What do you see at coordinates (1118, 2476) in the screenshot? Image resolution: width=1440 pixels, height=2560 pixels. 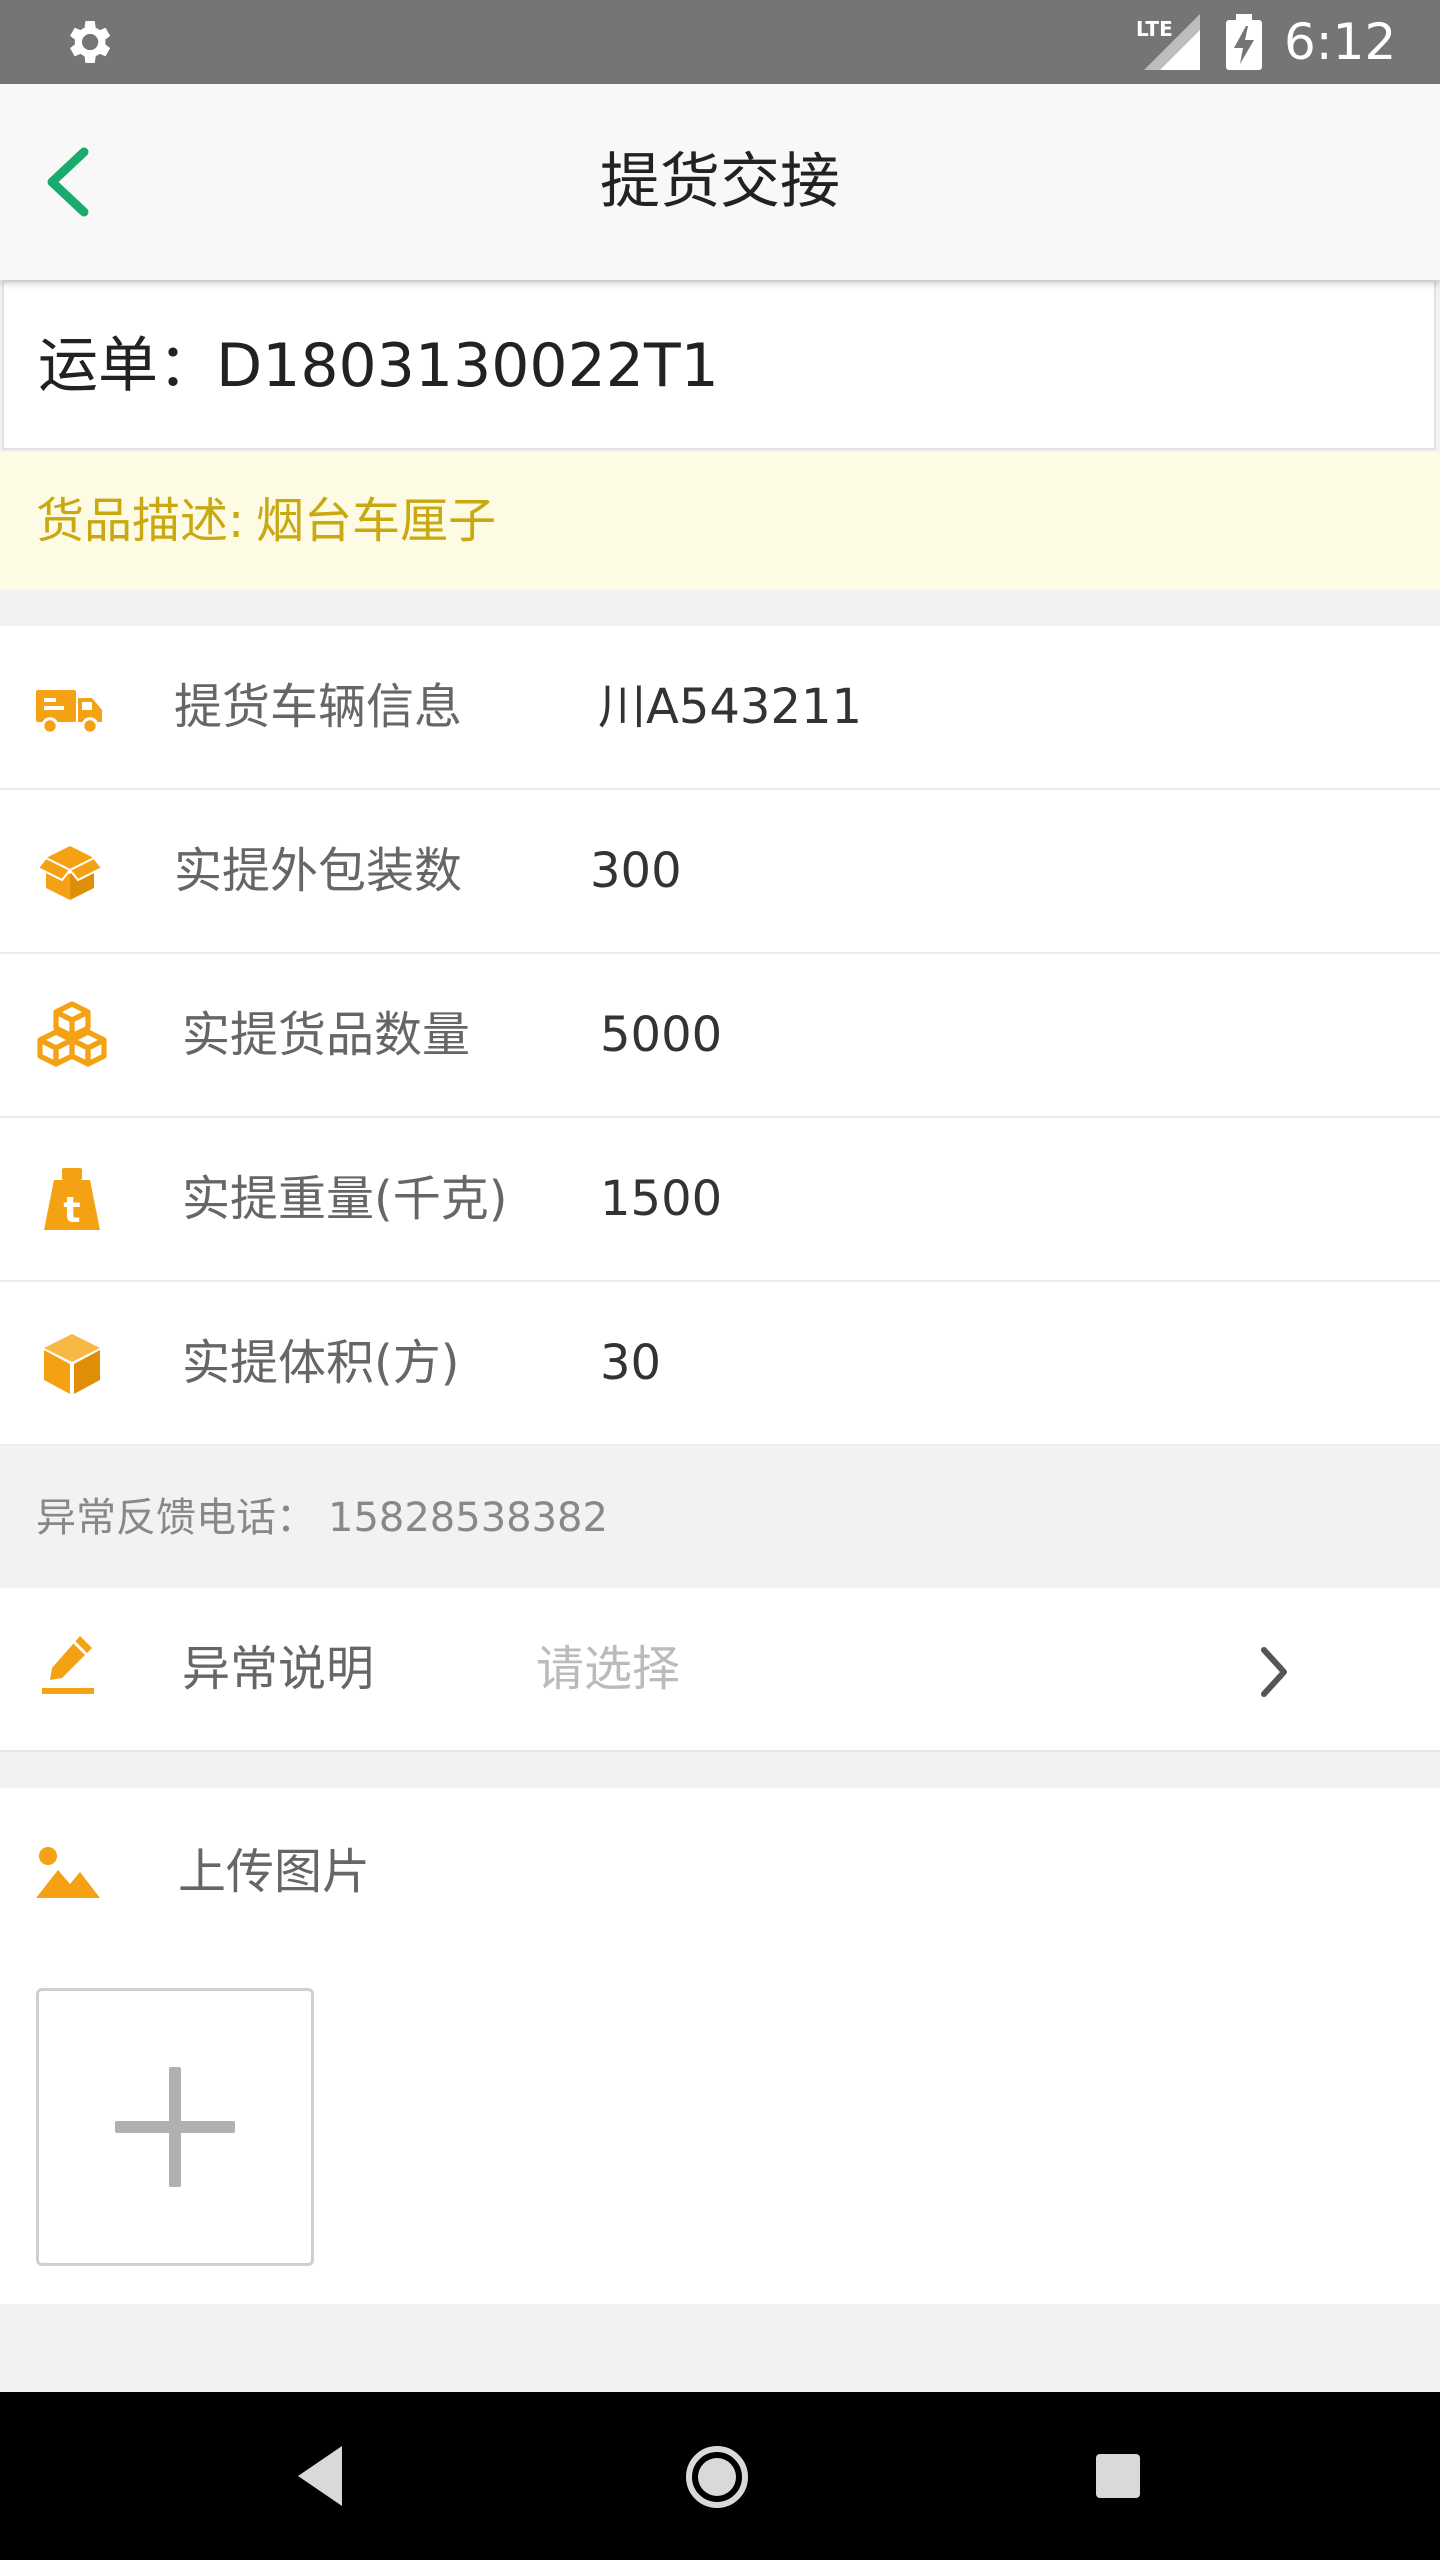 I see `nav-recents-icon` at bounding box center [1118, 2476].